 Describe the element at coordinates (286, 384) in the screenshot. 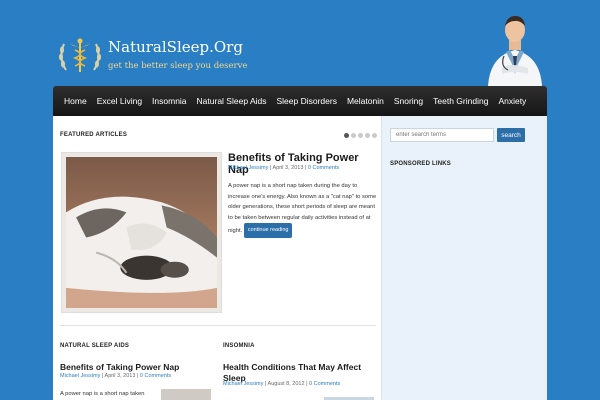

I see `post-date: August 8, 2012` at that location.